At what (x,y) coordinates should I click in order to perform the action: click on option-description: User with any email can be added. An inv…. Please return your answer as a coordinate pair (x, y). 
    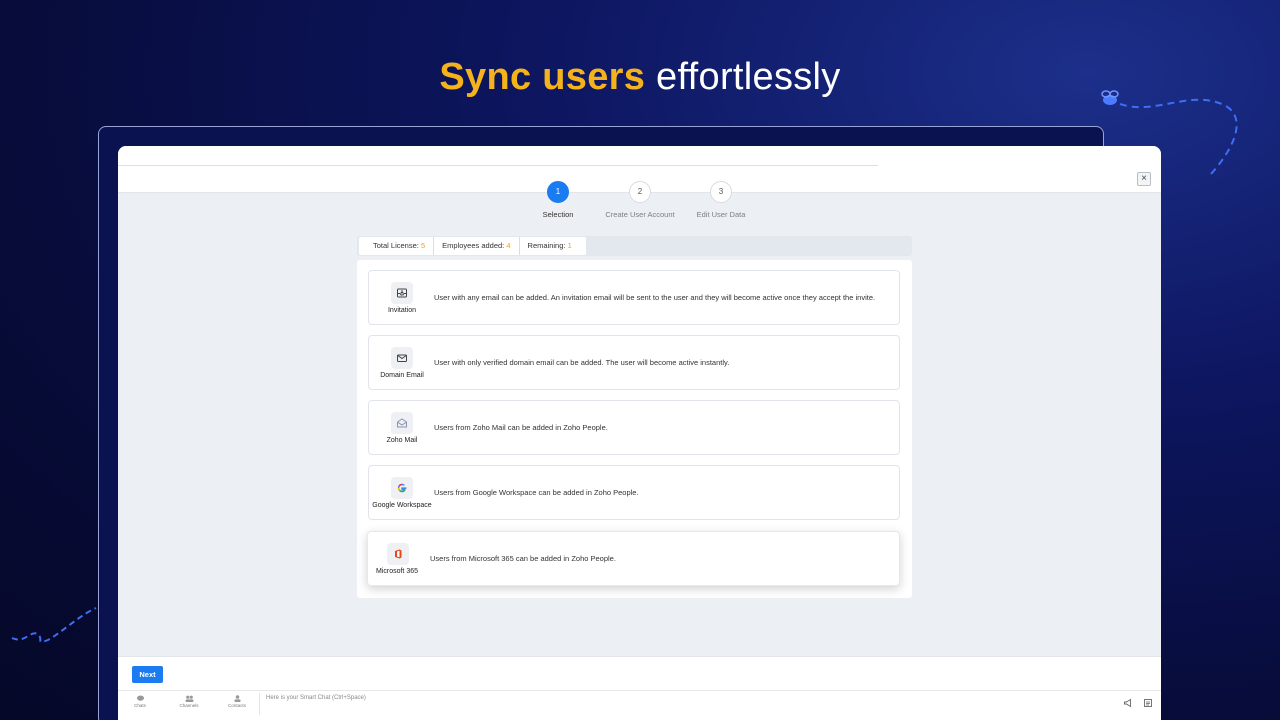
    Looking at the image, I should click on (655, 297).